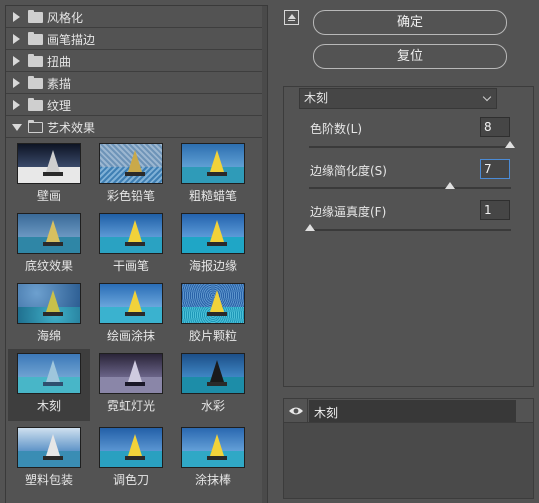 The image size is (539, 503). I want to click on filter-thumb-rough-pastels: 粗糙蜡笔, so click(213, 173).